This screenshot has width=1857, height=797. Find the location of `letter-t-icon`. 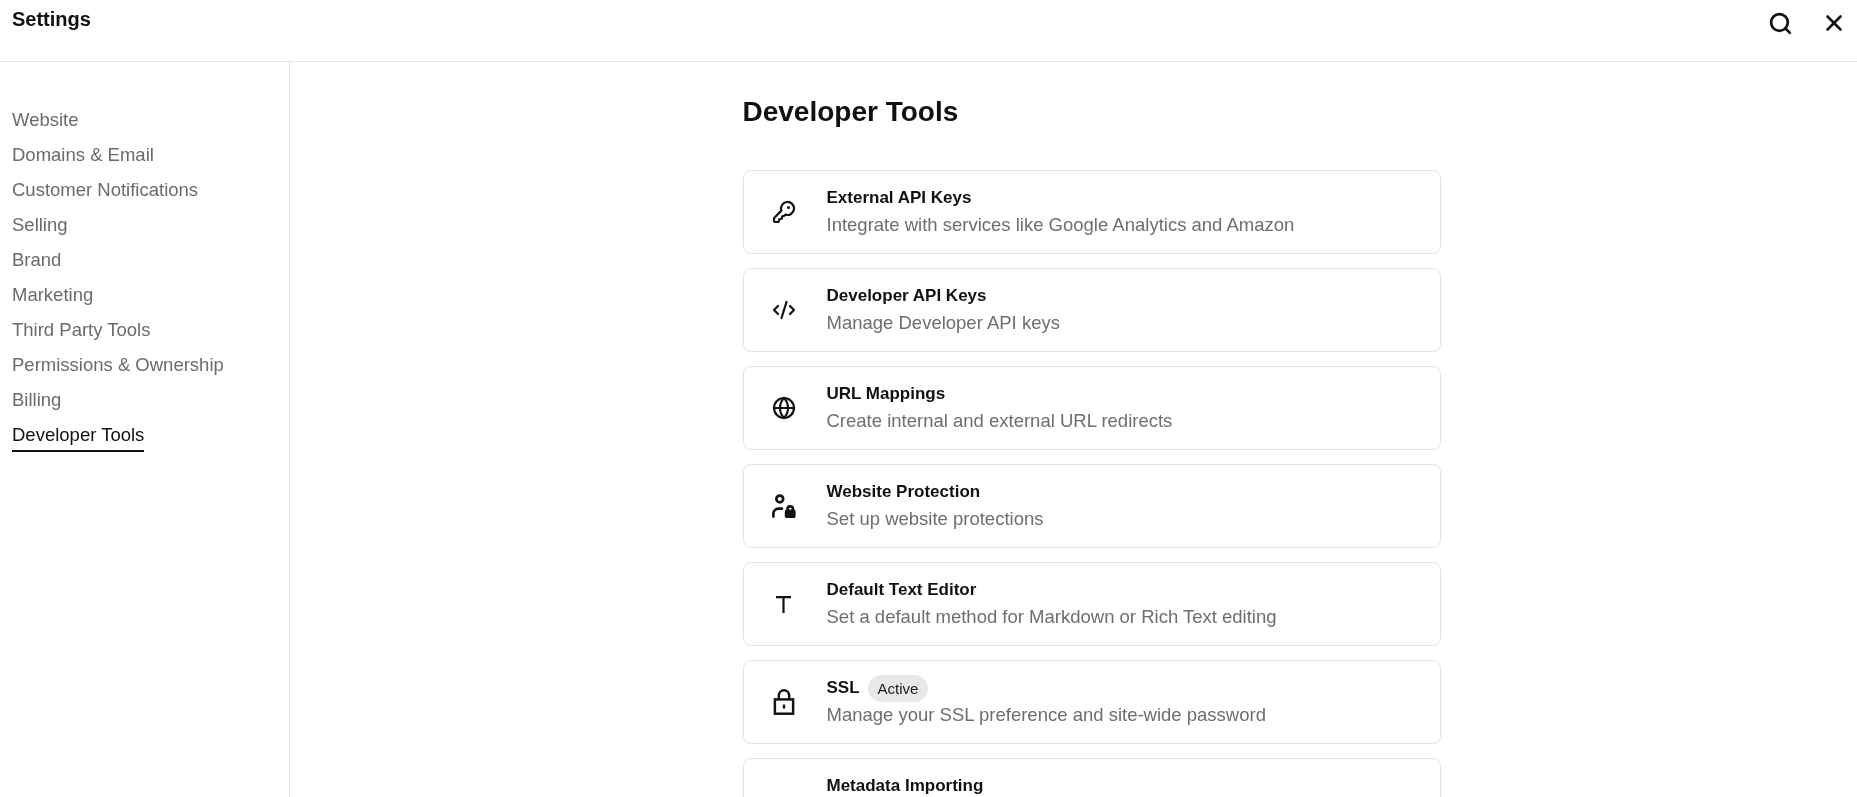

letter-t-icon is located at coordinates (783, 604).